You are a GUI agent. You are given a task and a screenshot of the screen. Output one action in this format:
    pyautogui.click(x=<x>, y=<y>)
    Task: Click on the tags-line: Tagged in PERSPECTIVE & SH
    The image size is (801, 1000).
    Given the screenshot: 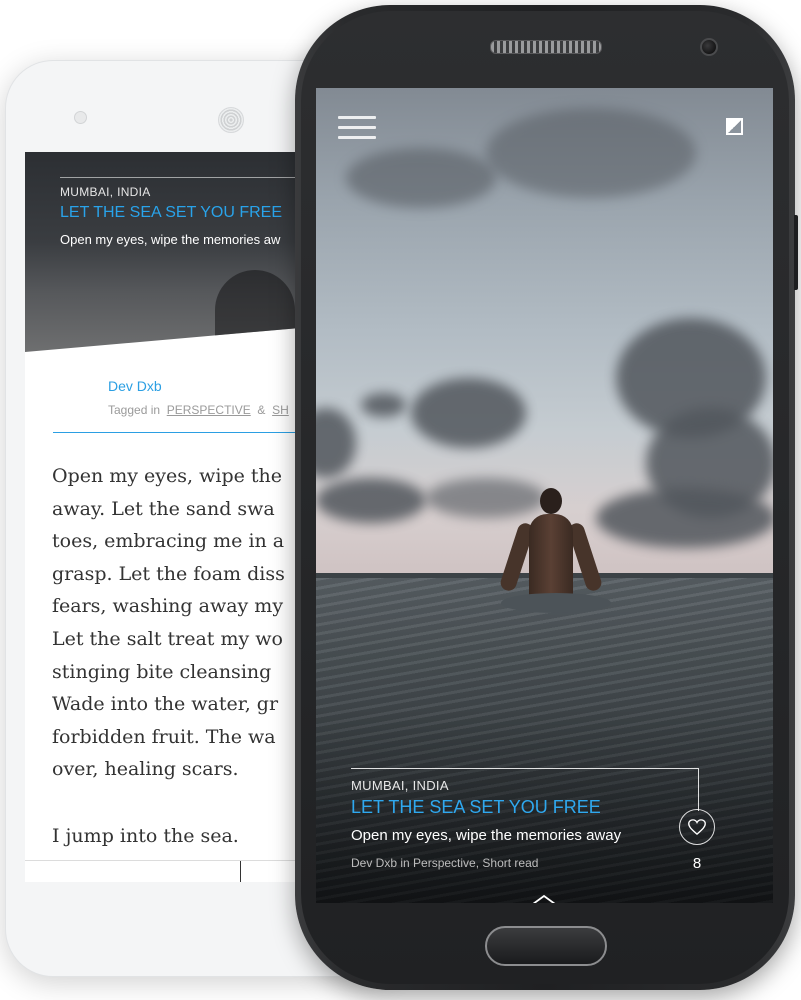 What is the action you would take?
    pyautogui.click(x=198, y=410)
    